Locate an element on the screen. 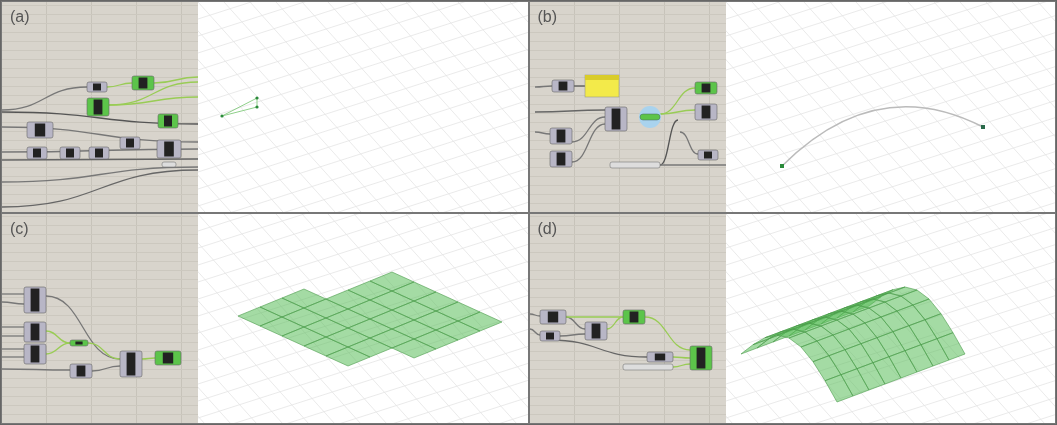 Image resolution: width=1057 pixels, height=425 pixels. panel-label: (a) is located at coordinates (20, 17).